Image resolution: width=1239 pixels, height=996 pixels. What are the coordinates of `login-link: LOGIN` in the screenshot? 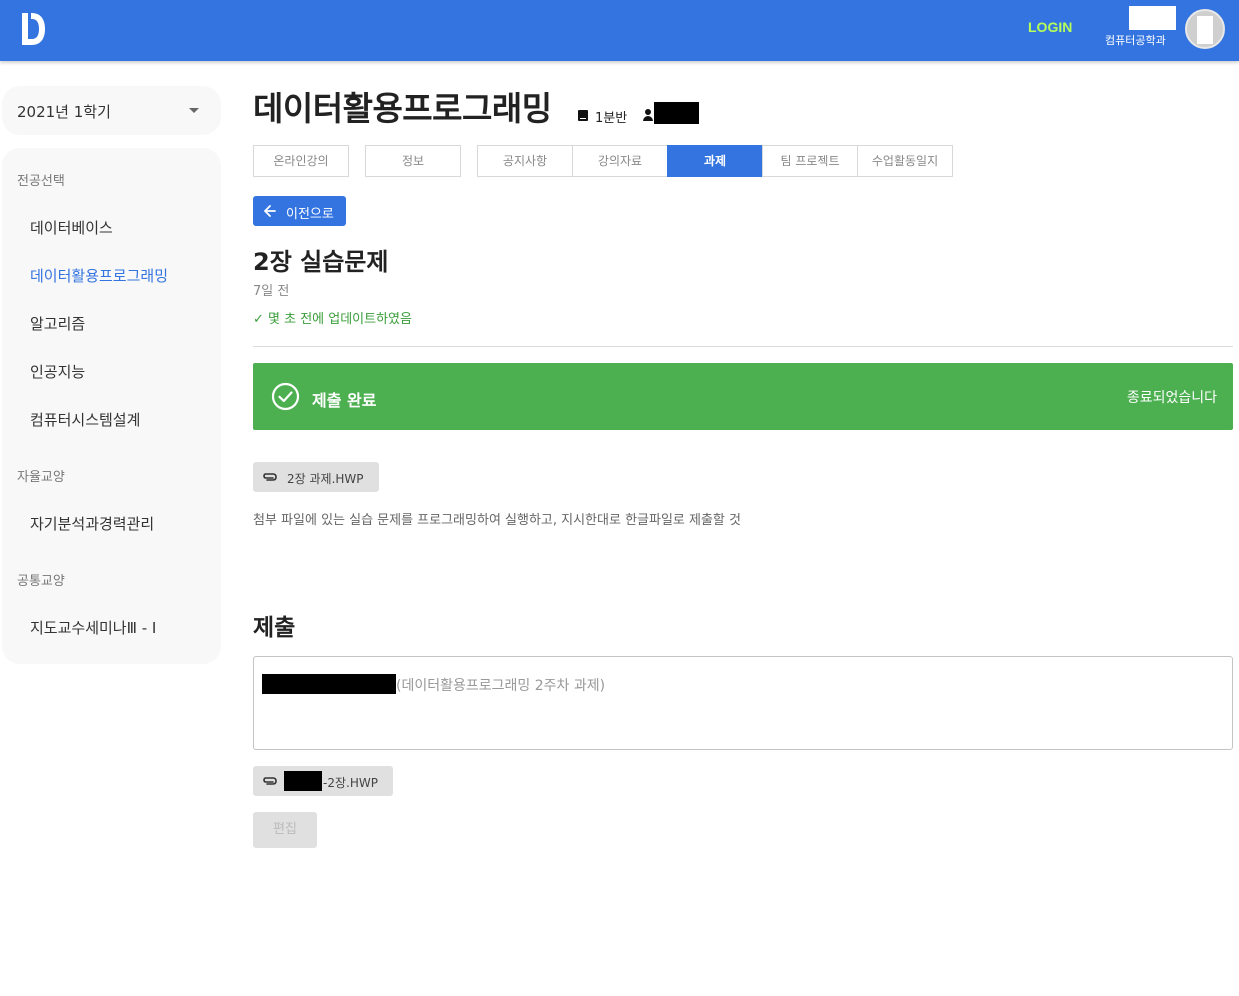 It's located at (1050, 27).